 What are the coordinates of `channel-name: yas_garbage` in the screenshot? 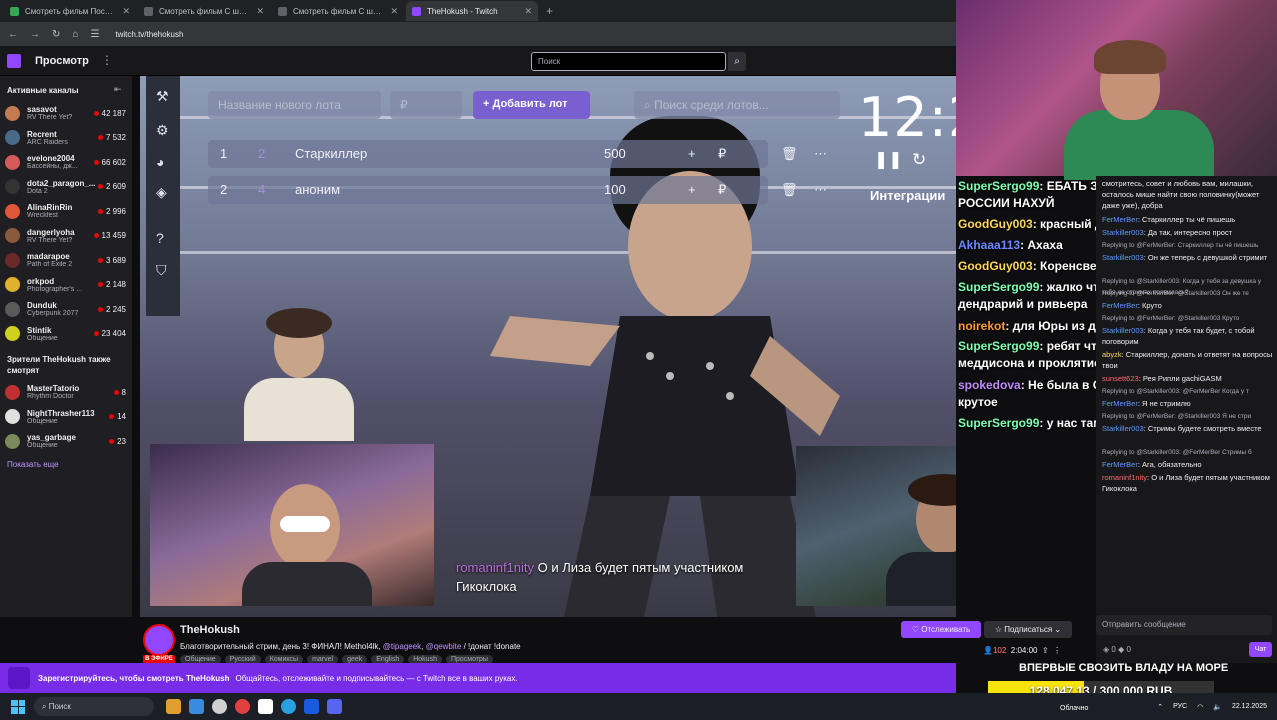 It's located at (51, 438).